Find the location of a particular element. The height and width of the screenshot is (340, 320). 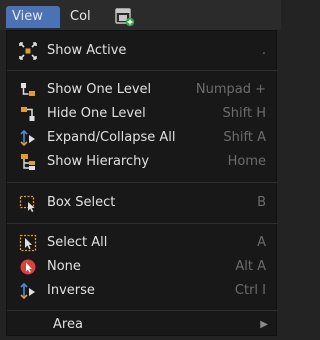

menu-item-label: Show Active is located at coordinates (87, 50).